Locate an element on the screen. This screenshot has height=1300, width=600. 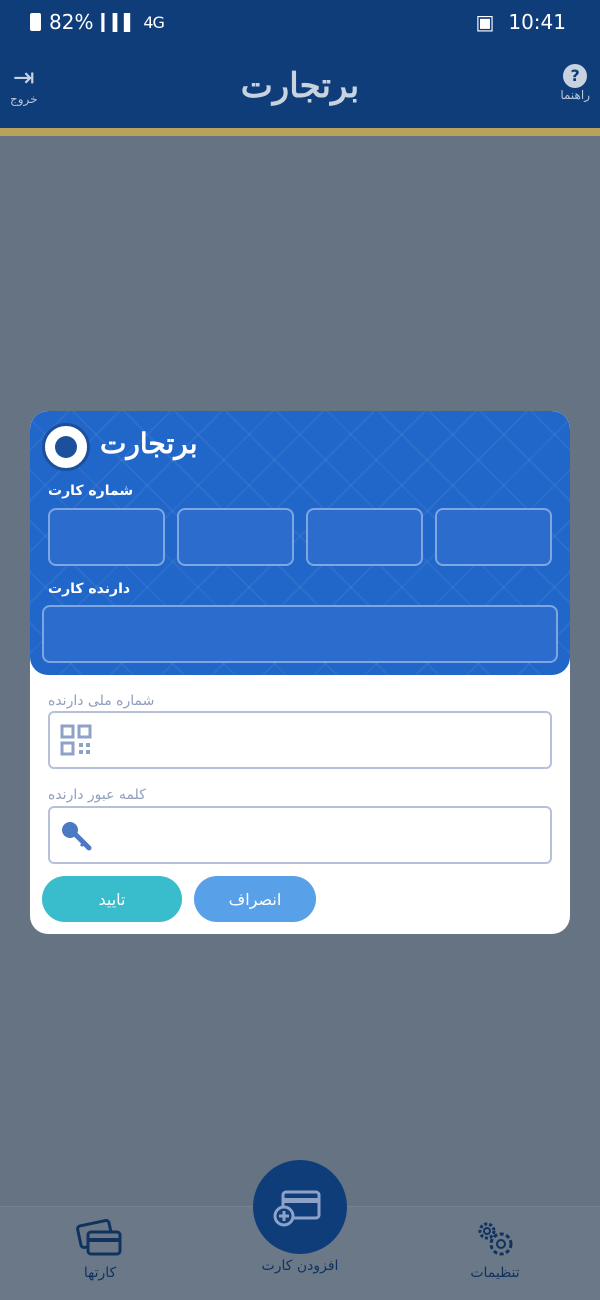
signal-icon: ▎▍▌ is located at coordinates (118, 22).